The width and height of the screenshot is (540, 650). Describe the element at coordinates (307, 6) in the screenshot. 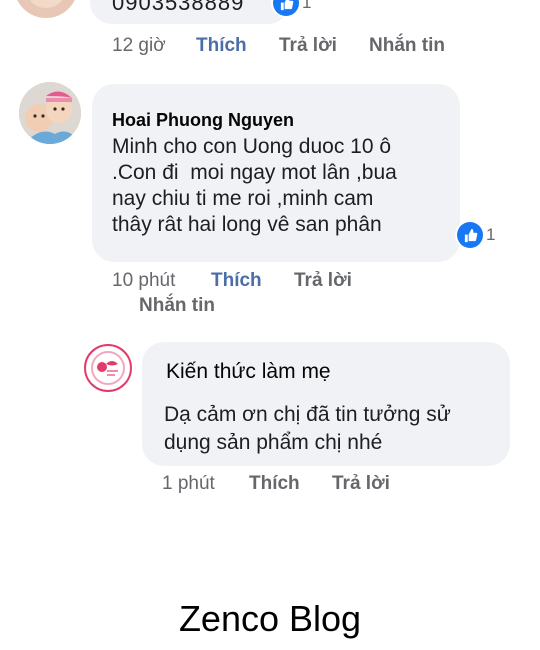

I see `reaction-count-top: 1` at that location.